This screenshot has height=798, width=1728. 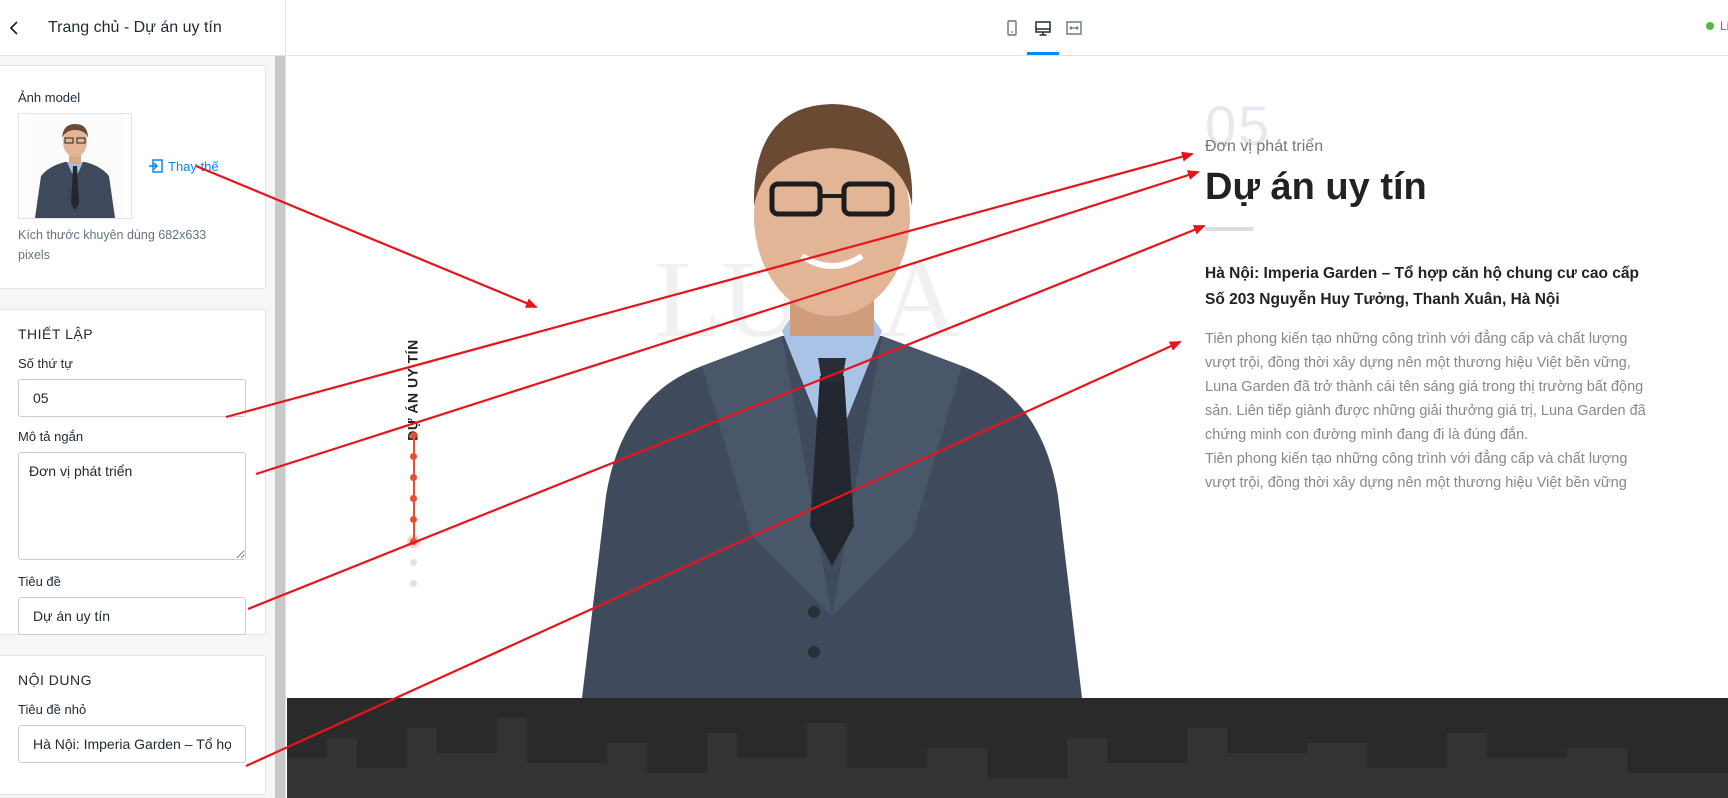 I want to click on small-title-input, so click(x=132, y=744).